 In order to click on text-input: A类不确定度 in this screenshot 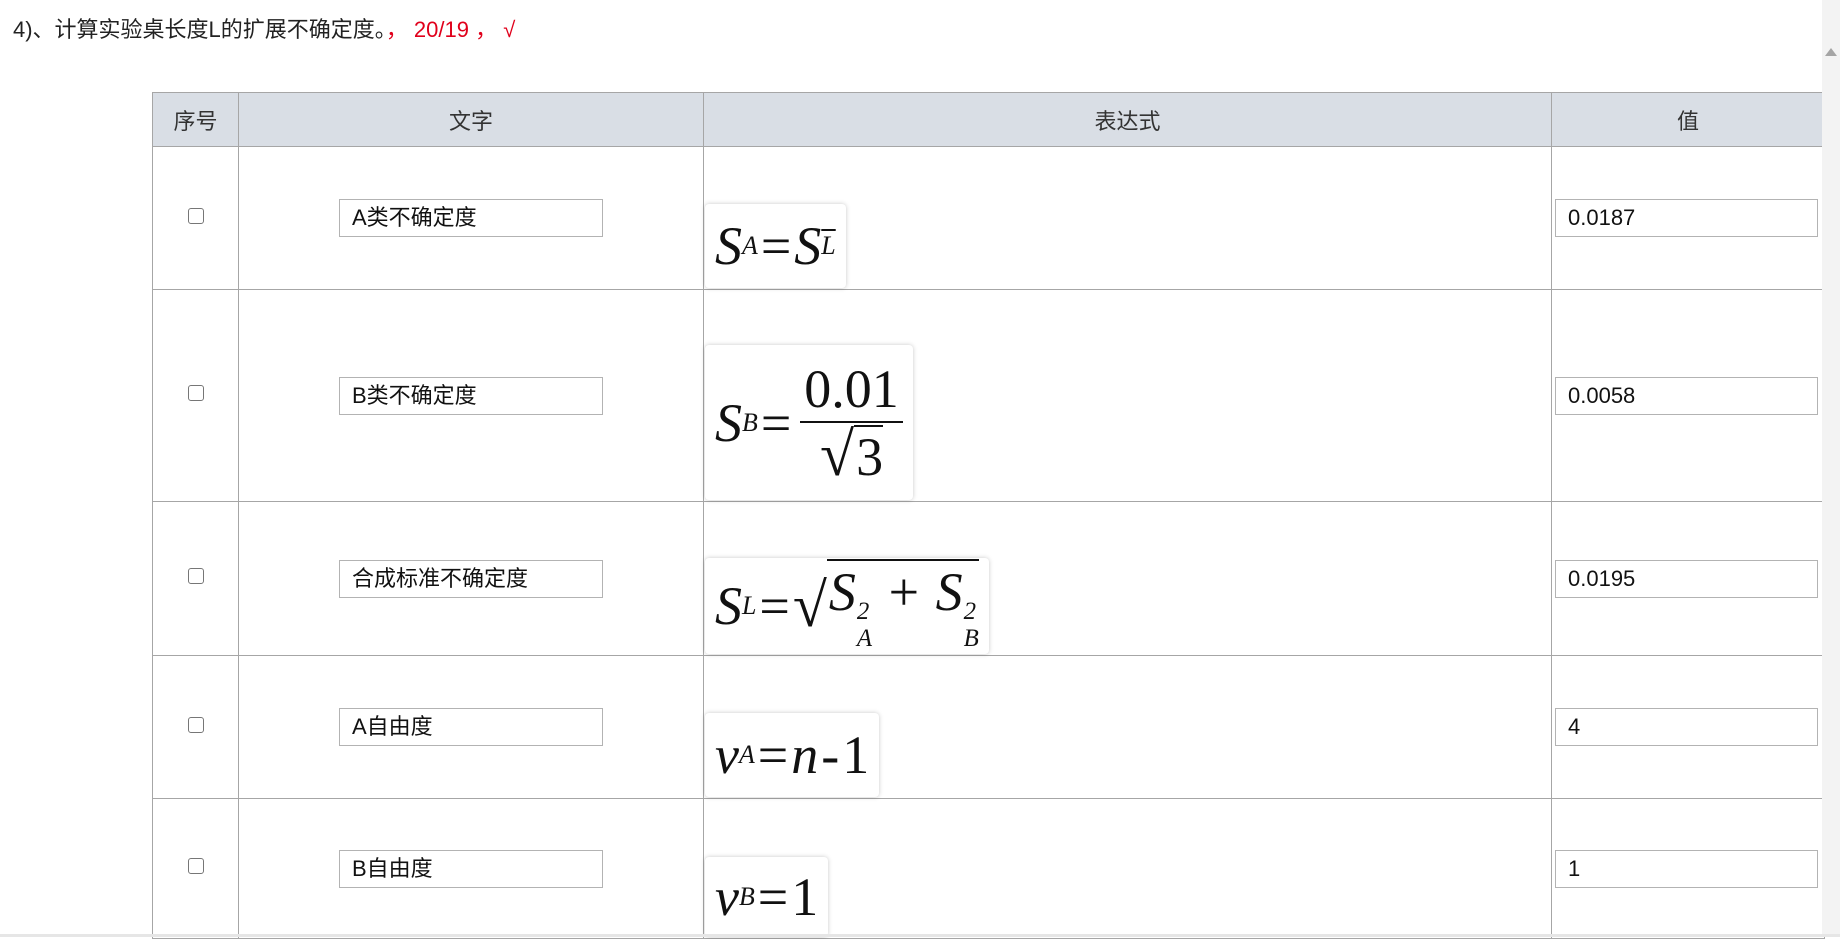, I will do `click(471, 218)`.